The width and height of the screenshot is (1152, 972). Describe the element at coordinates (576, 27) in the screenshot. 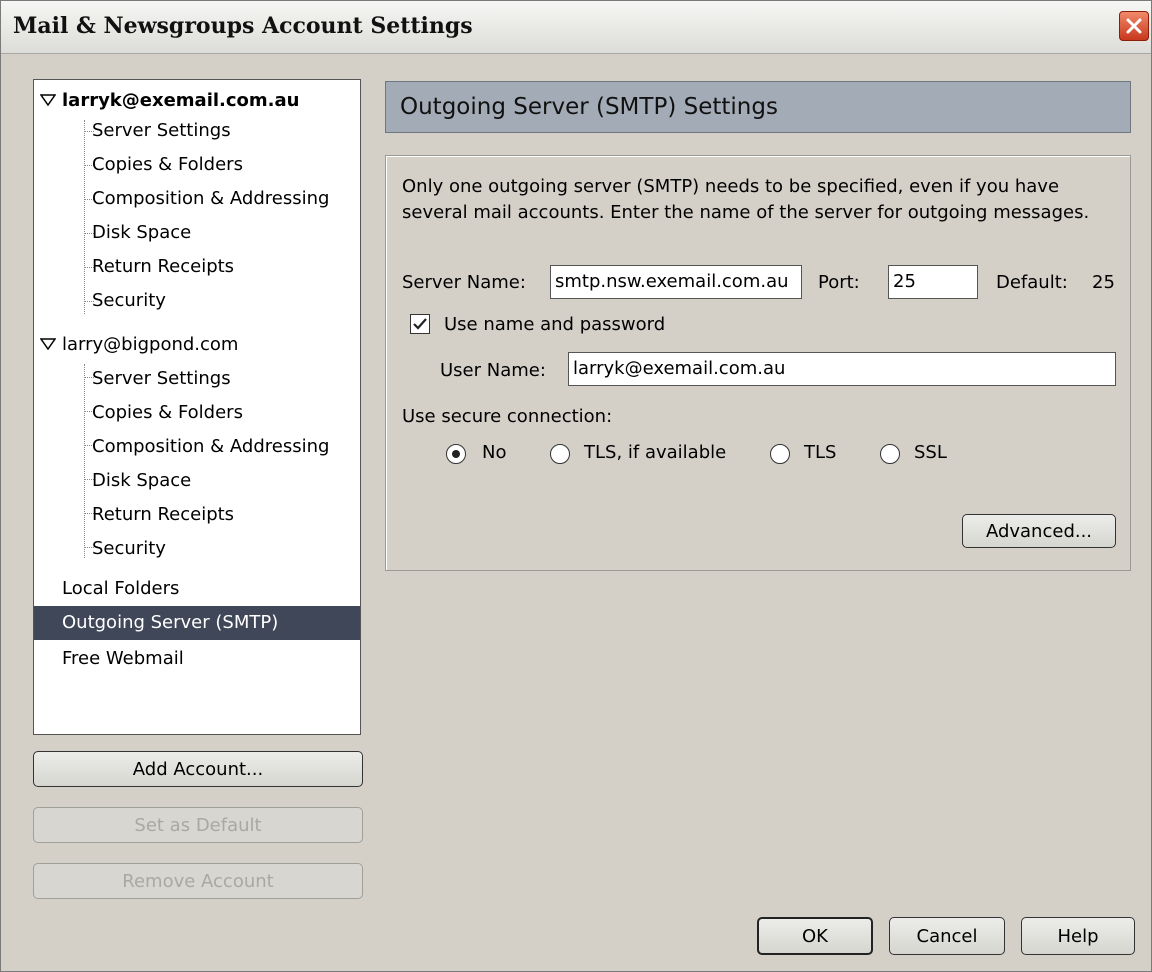

I see `title-bar: Mail & Newsgroups Account Settings` at that location.